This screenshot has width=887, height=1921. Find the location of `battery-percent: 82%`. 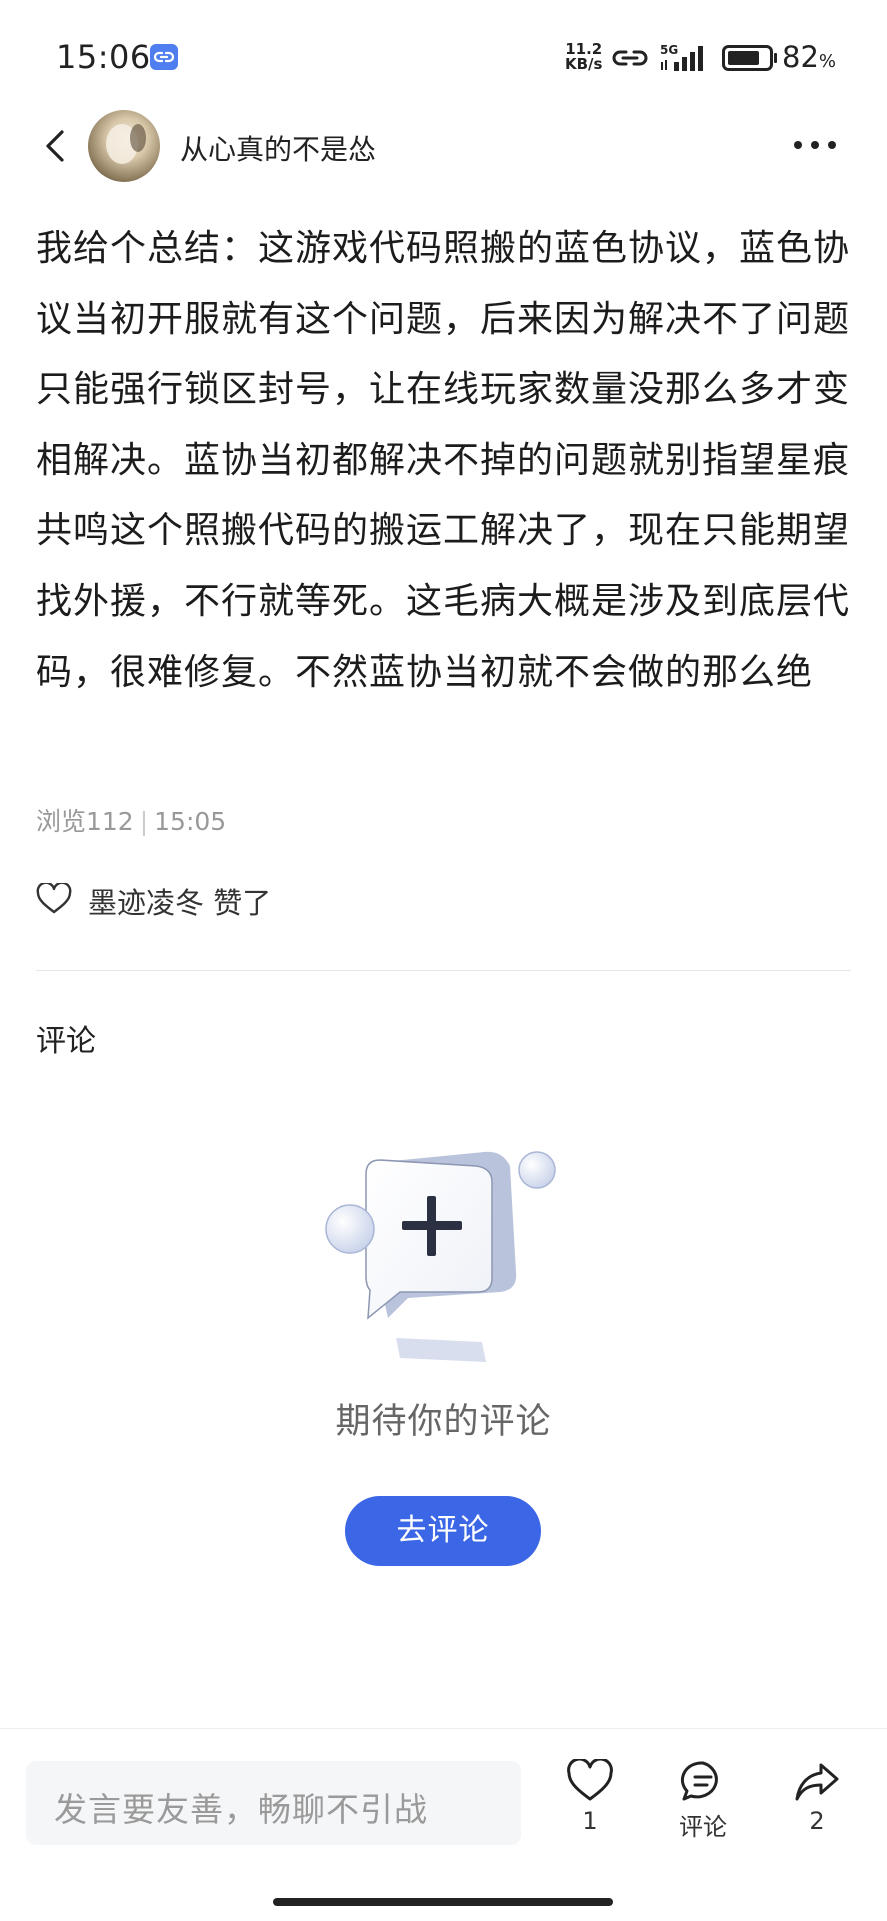

battery-percent: 82% is located at coordinates (809, 57).